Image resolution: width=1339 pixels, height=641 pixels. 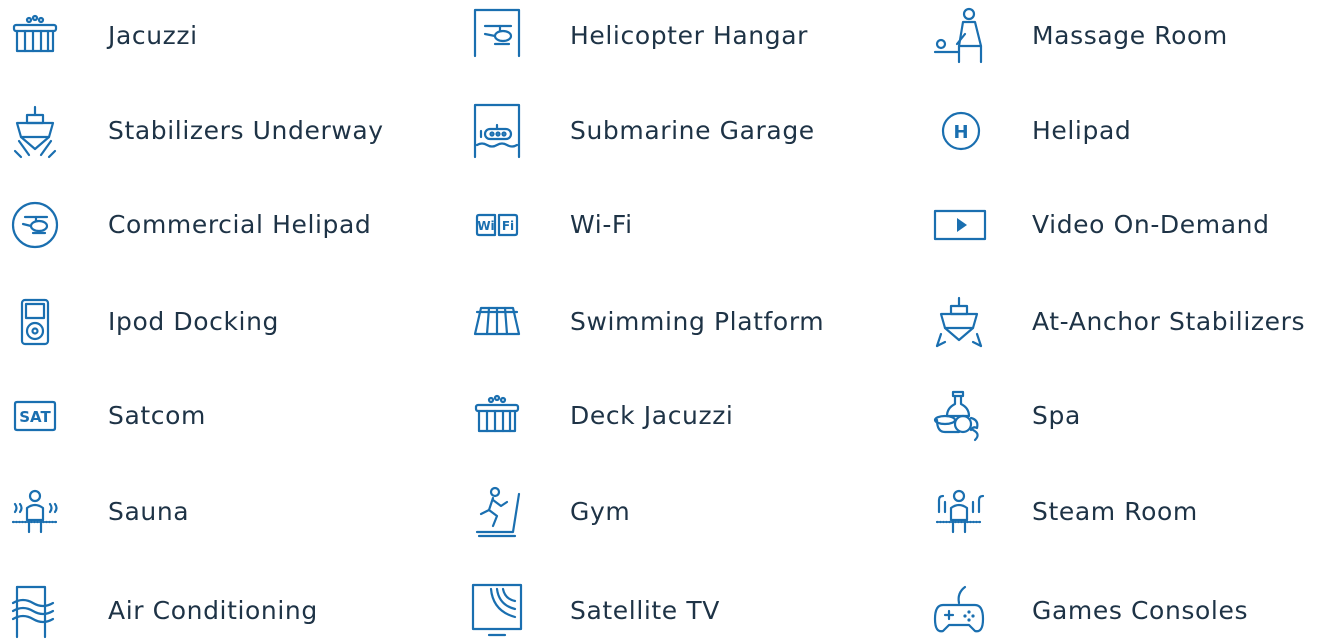 What do you see at coordinates (35, 611) in the screenshot?
I see `air-conditioning-icon` at bounding box center [35, 611].